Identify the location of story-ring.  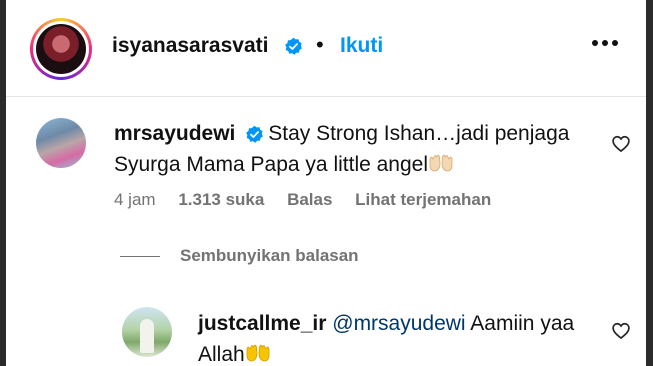
(61, 49).